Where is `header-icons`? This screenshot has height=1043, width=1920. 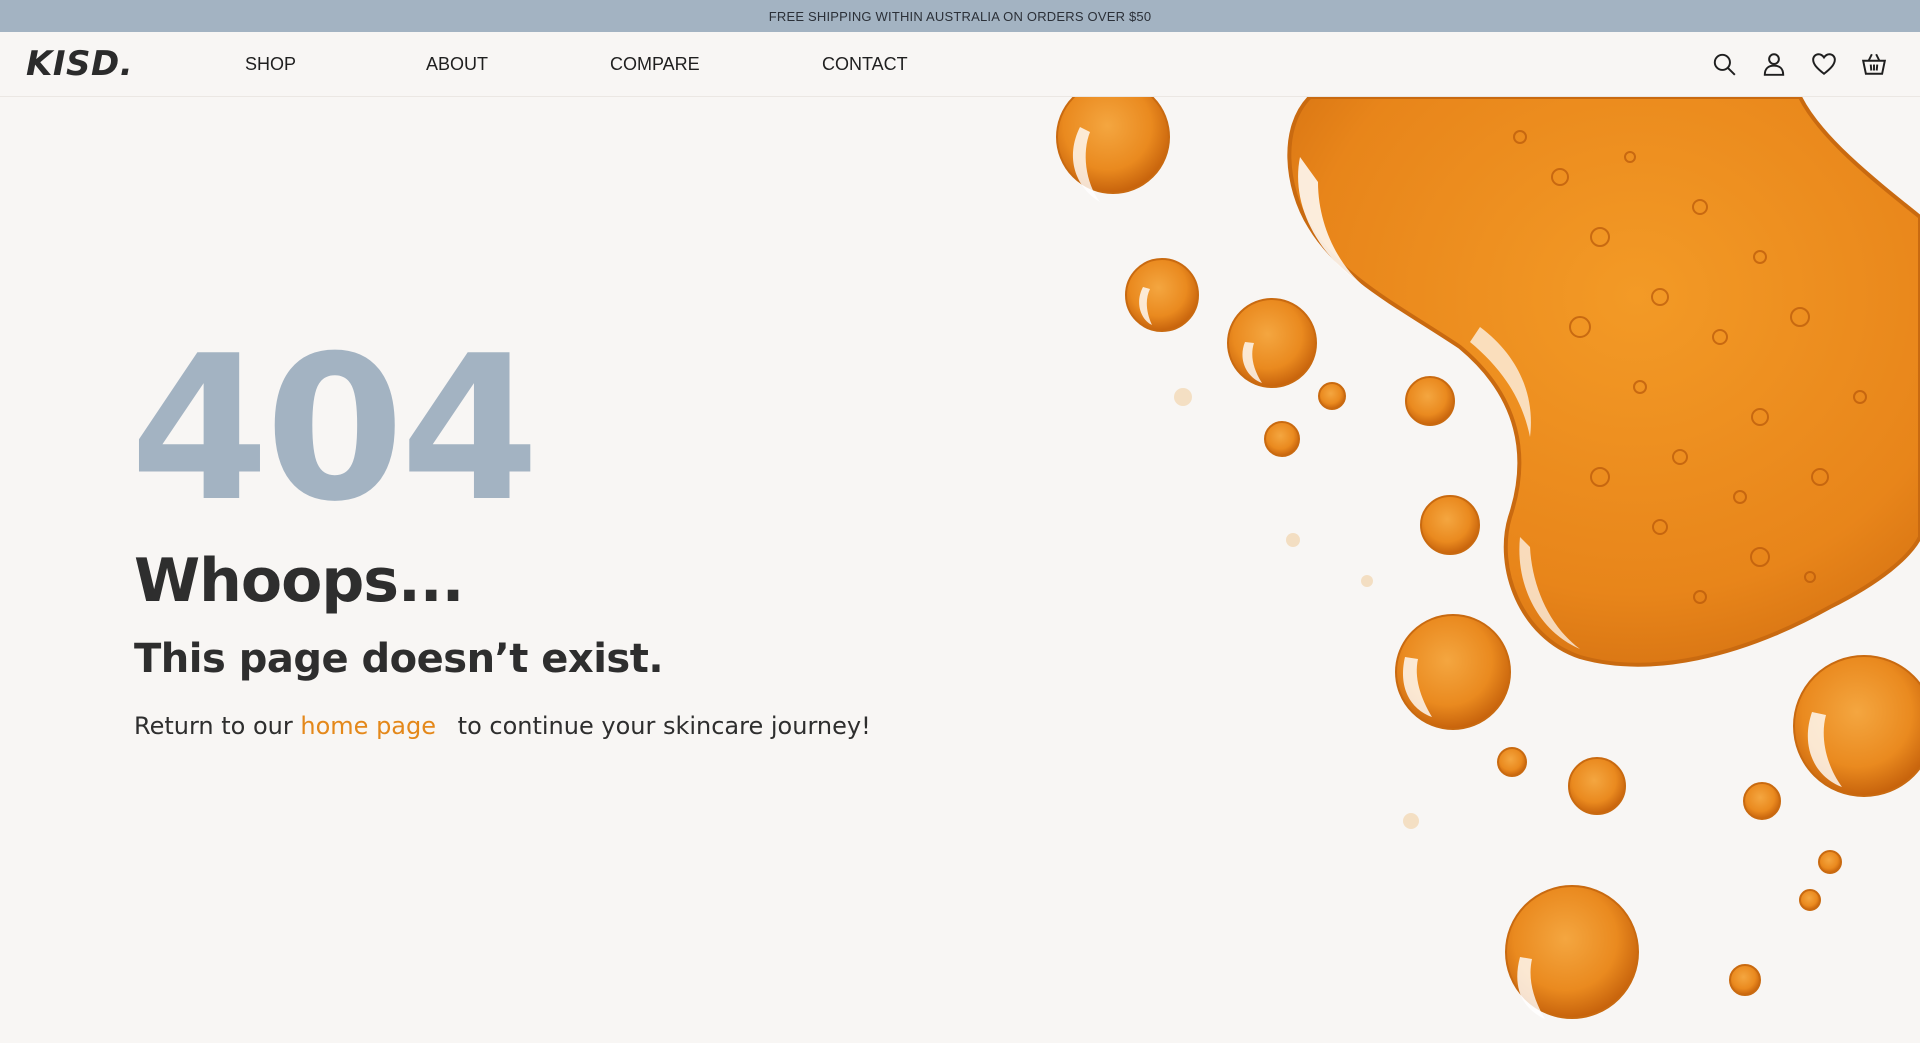 header-icons is located at coordinates (1799, 64).